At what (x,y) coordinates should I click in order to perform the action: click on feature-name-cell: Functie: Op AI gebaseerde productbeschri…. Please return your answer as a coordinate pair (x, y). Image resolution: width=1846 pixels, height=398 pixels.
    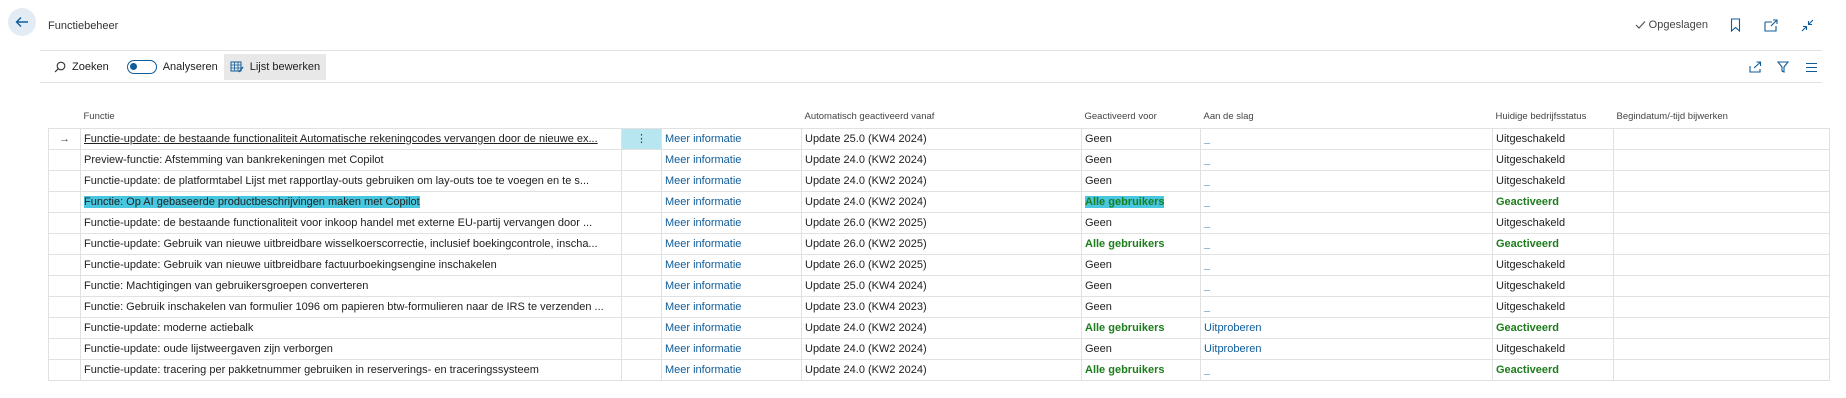
    Looking at the image, I should click on (351, 201).